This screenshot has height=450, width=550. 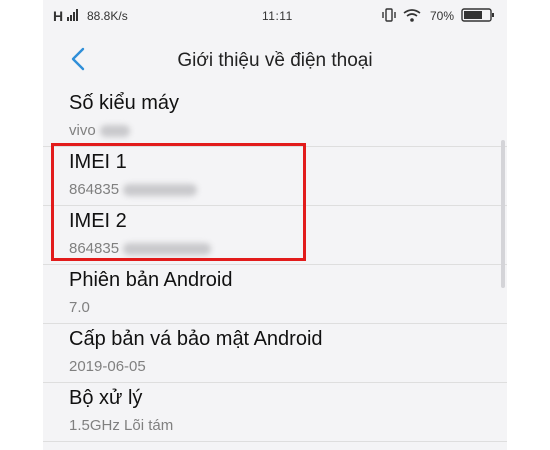 I want to click on item-label: IMEI 1, so click(x=98, y=162).